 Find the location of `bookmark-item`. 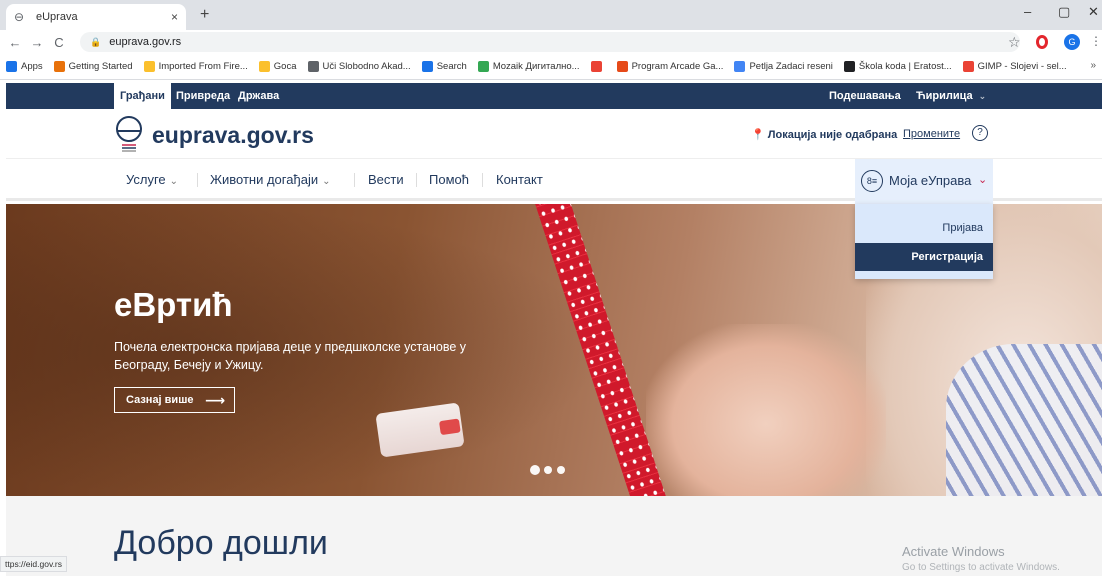

bookmark-item is located at coordinates (598, 66).